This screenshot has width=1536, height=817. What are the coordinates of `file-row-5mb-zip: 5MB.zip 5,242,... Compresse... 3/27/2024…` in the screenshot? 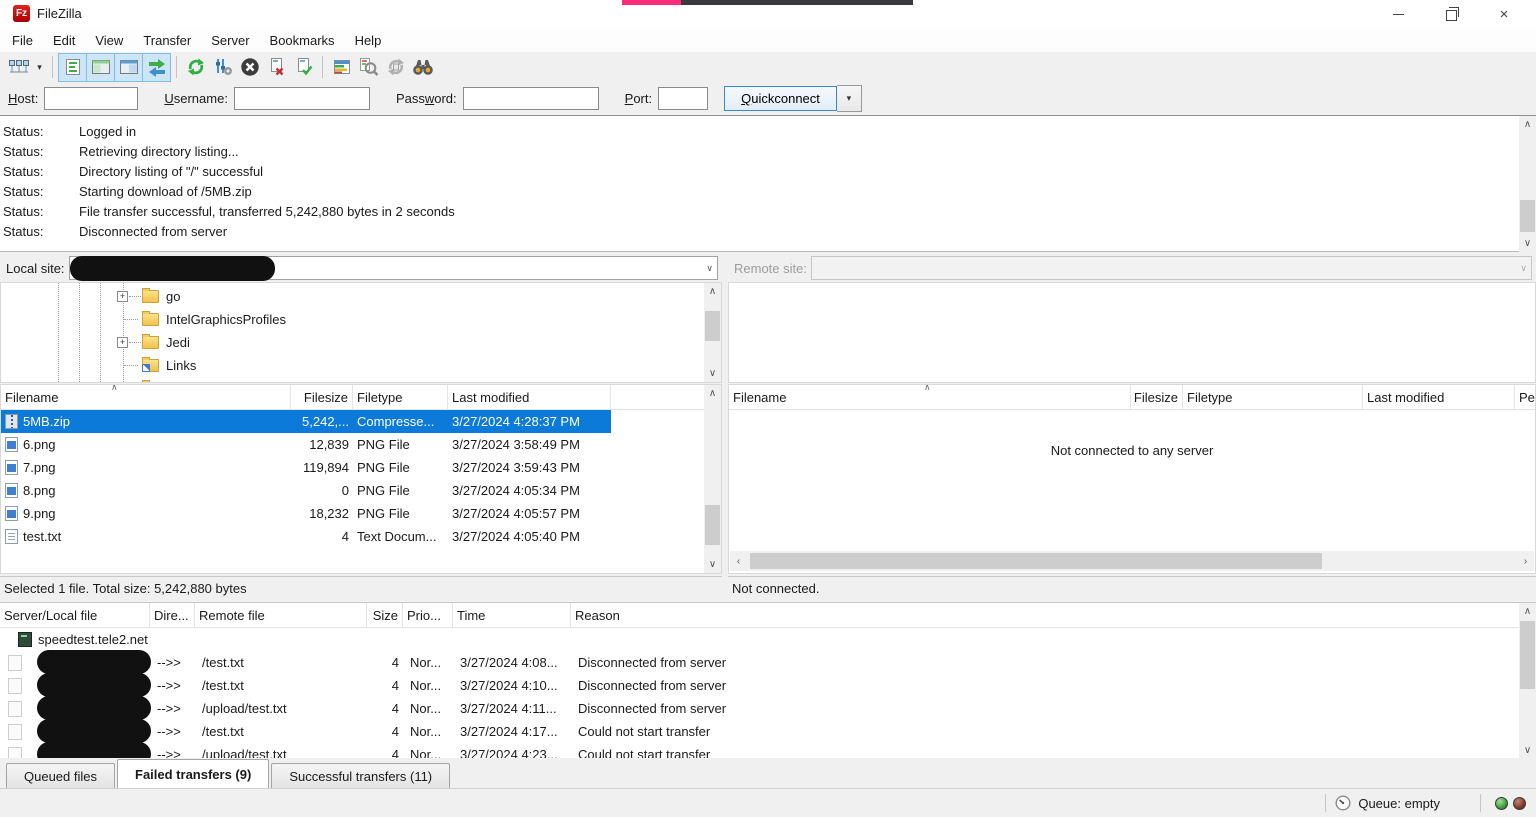 It's located at (306, 421).